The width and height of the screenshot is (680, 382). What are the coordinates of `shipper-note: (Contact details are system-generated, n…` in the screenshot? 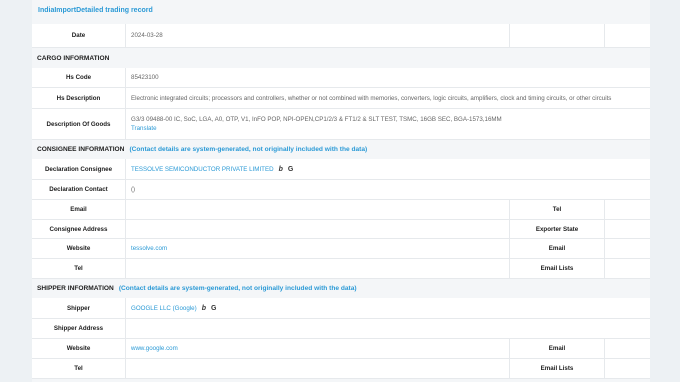 It's located at (237, 288).